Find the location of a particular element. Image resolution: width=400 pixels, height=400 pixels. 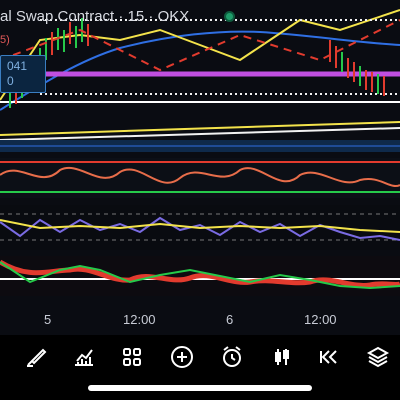

time-tick-1200-a: 12:00 is located at coordinates (139, 319).